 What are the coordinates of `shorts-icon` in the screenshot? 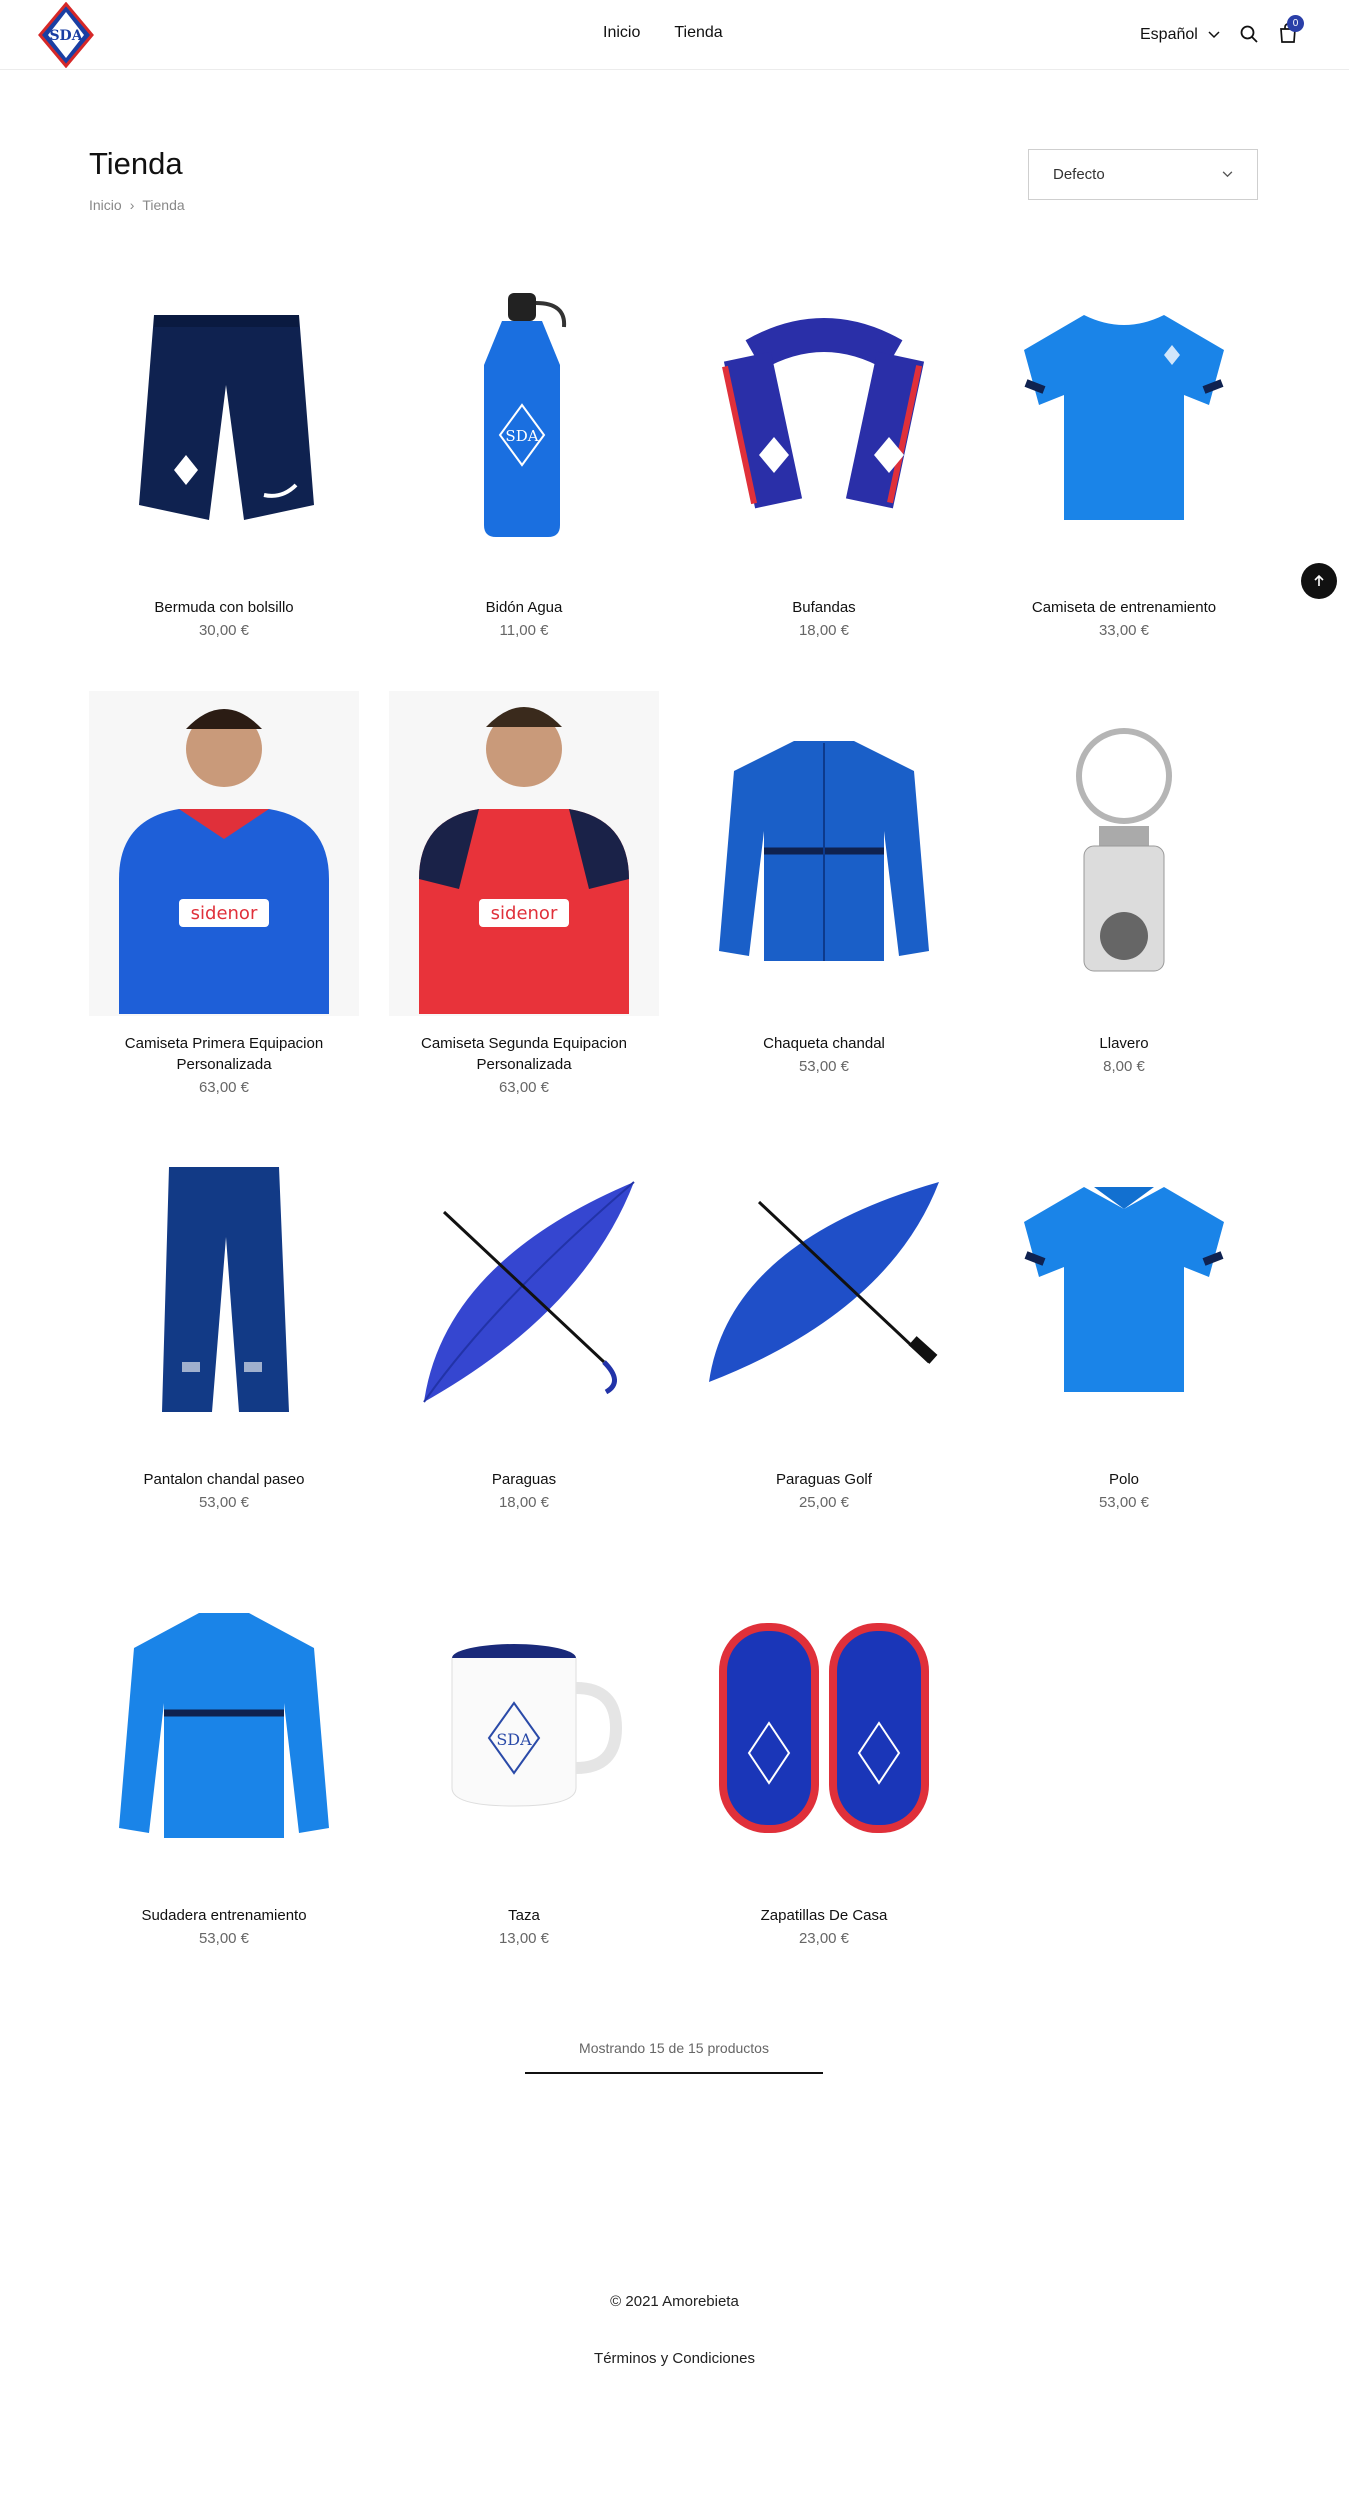 It's located at (224, 417).